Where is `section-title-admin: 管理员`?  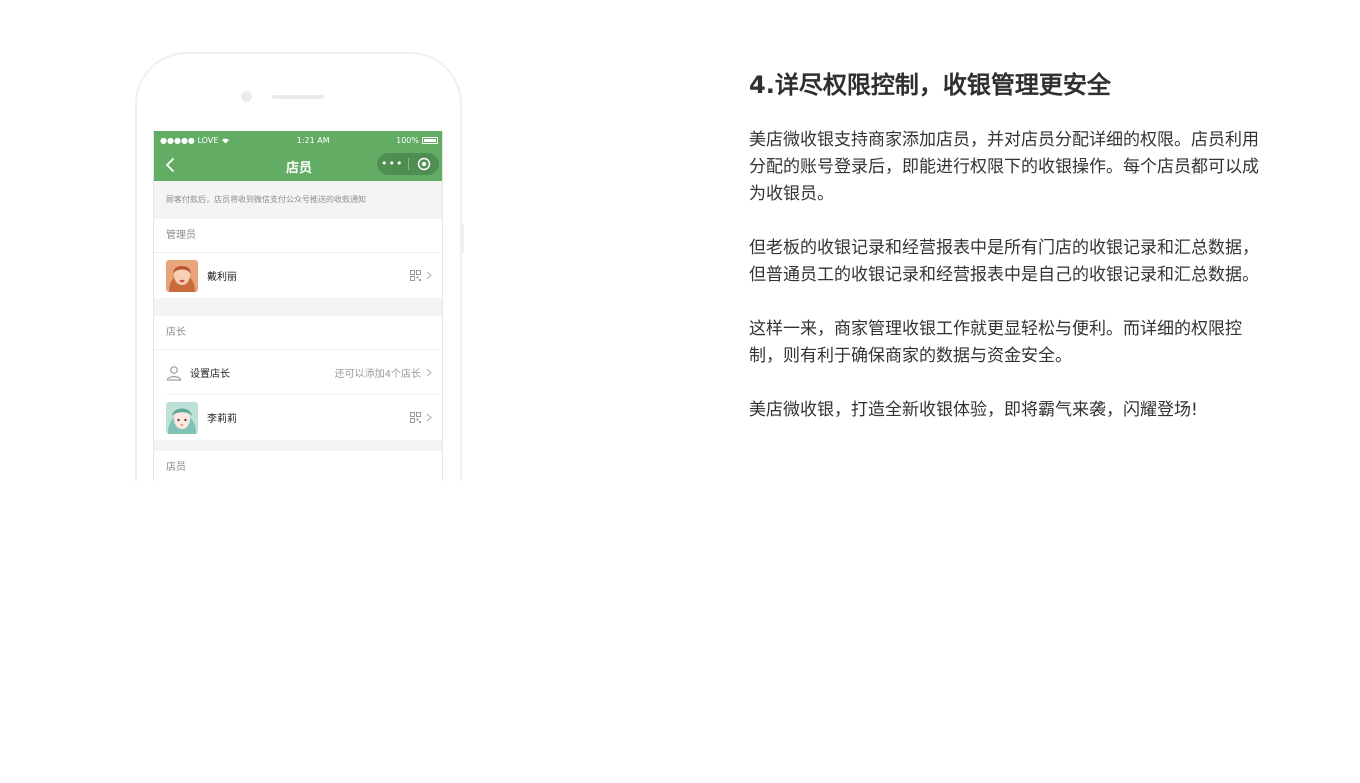
section-title-admin: 管理员 is located at coordinates (298, 236).